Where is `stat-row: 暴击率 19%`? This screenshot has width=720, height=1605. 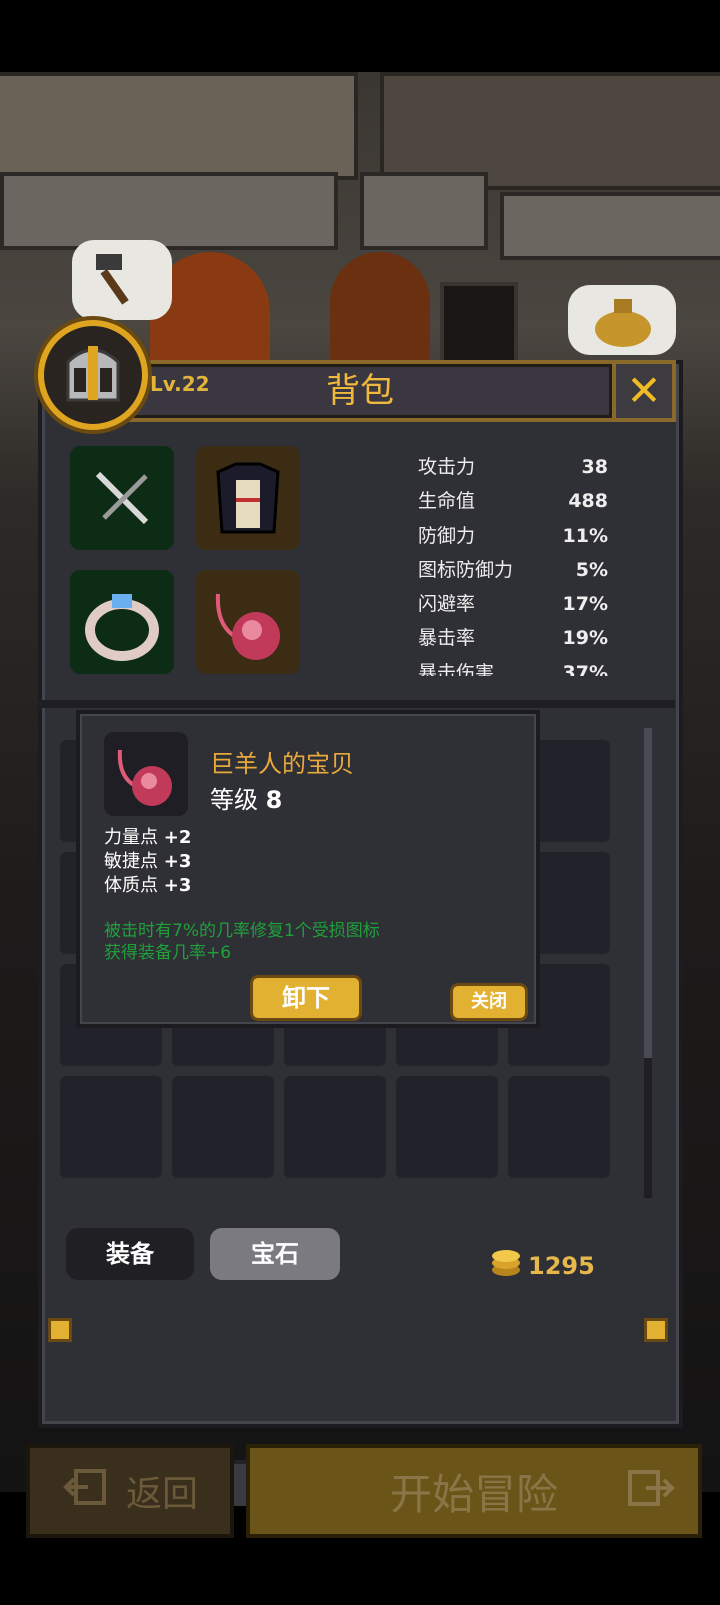
stat-row: 暴击率 19% is located at coordinates (513, 638).